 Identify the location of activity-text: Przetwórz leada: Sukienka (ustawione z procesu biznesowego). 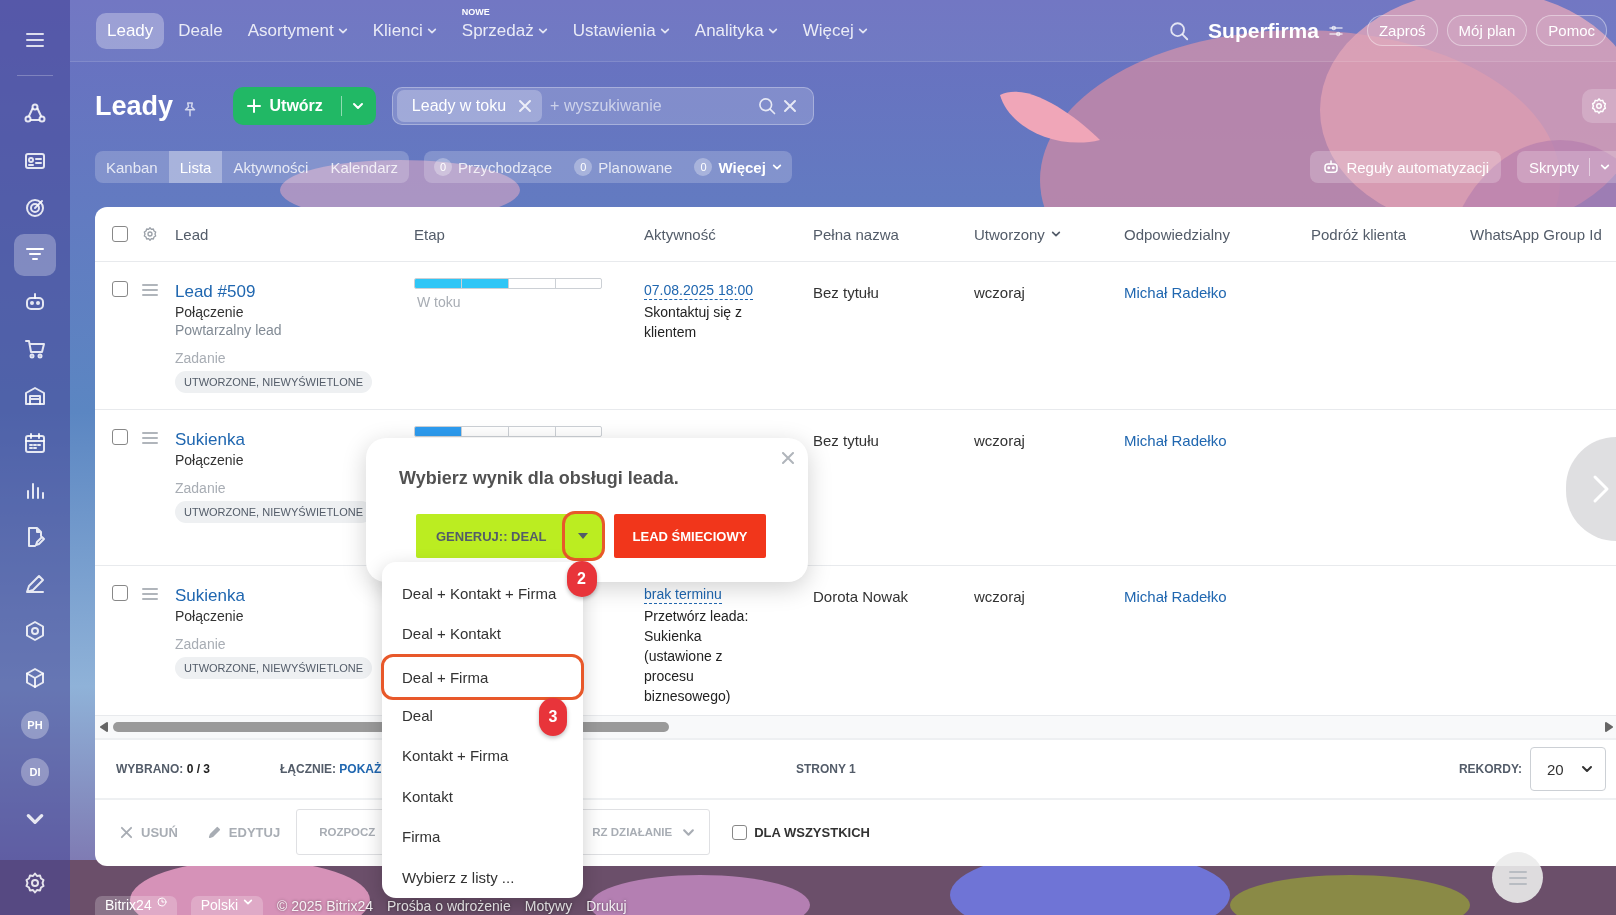
(697, 656).